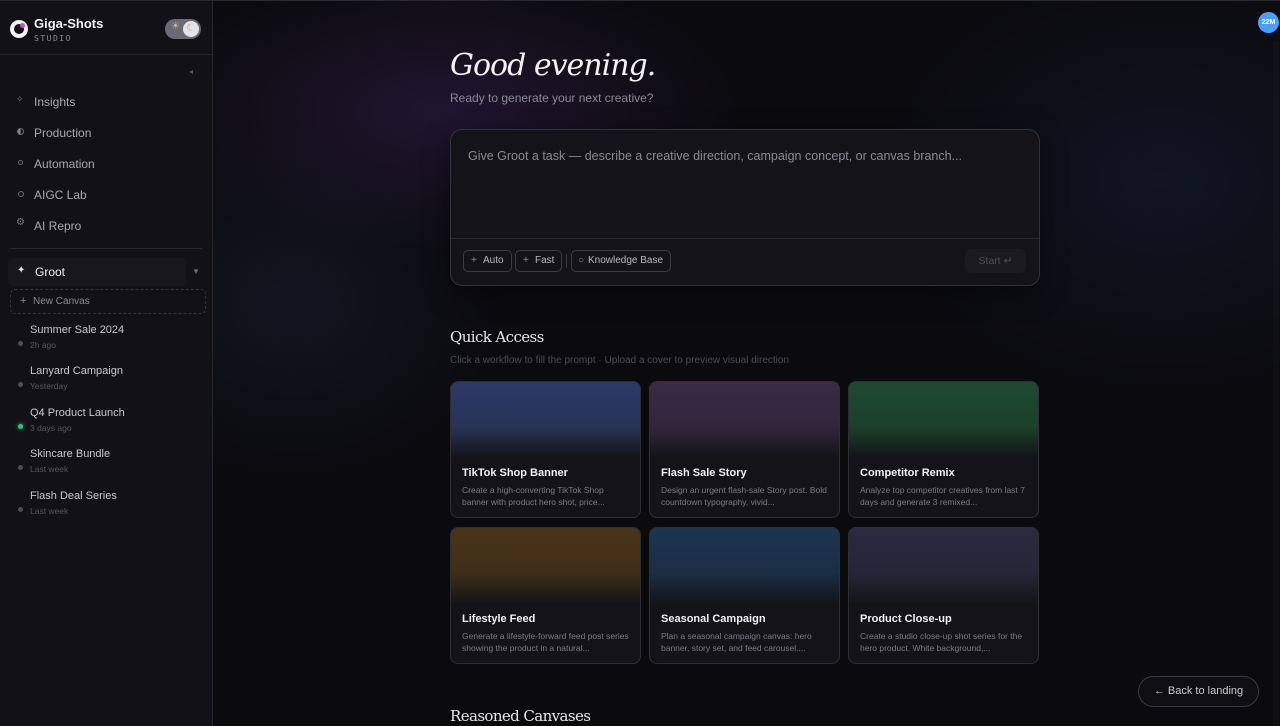 Image resolution: width=1280 pixels, height=726 pixels. I want to click on card-title: Product Close-up, so click(906, 619).